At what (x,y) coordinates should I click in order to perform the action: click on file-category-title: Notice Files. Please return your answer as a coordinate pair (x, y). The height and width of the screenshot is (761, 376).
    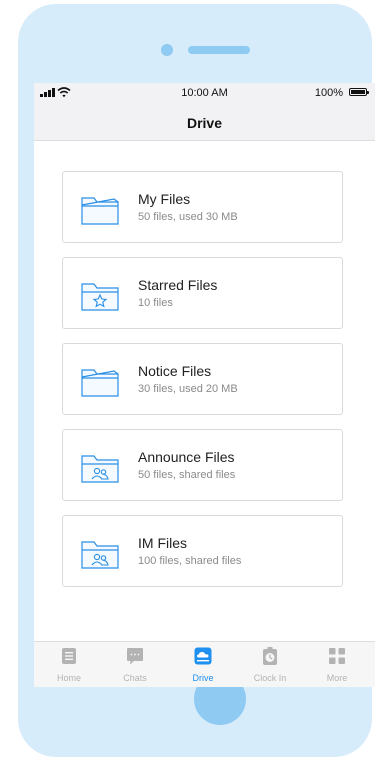
    Looking at the image, I should click on (175, 371).